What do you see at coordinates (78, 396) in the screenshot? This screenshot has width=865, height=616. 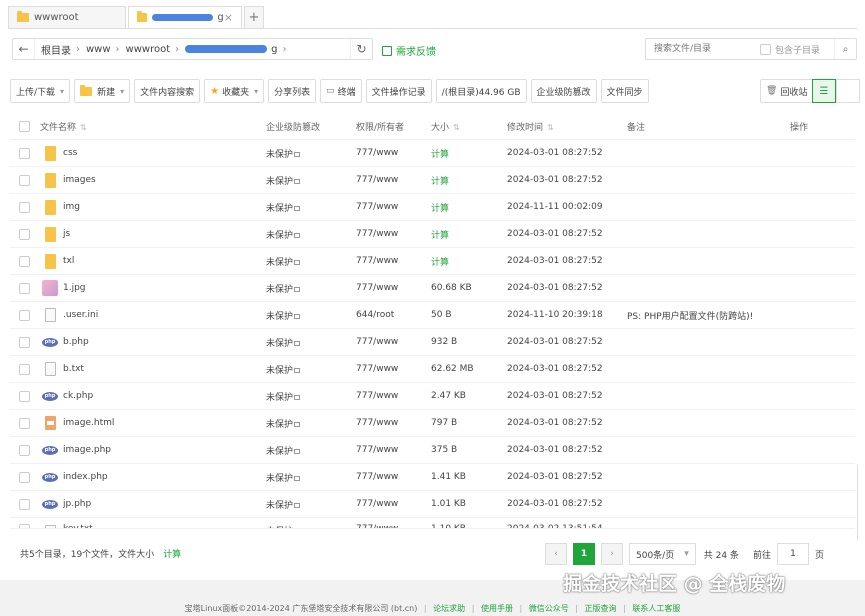 I see `file-name: ck.php` at bounding box center [78, 396].